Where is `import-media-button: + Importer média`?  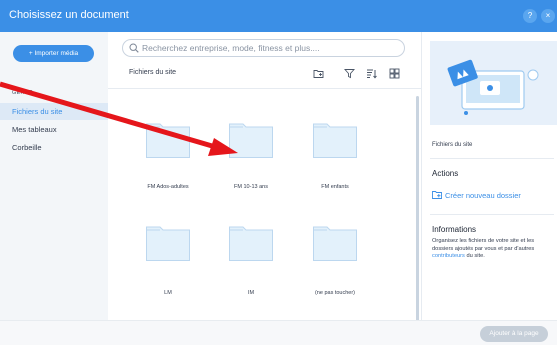 import-media-button: + Importer média is located at coordinates (53, 53).